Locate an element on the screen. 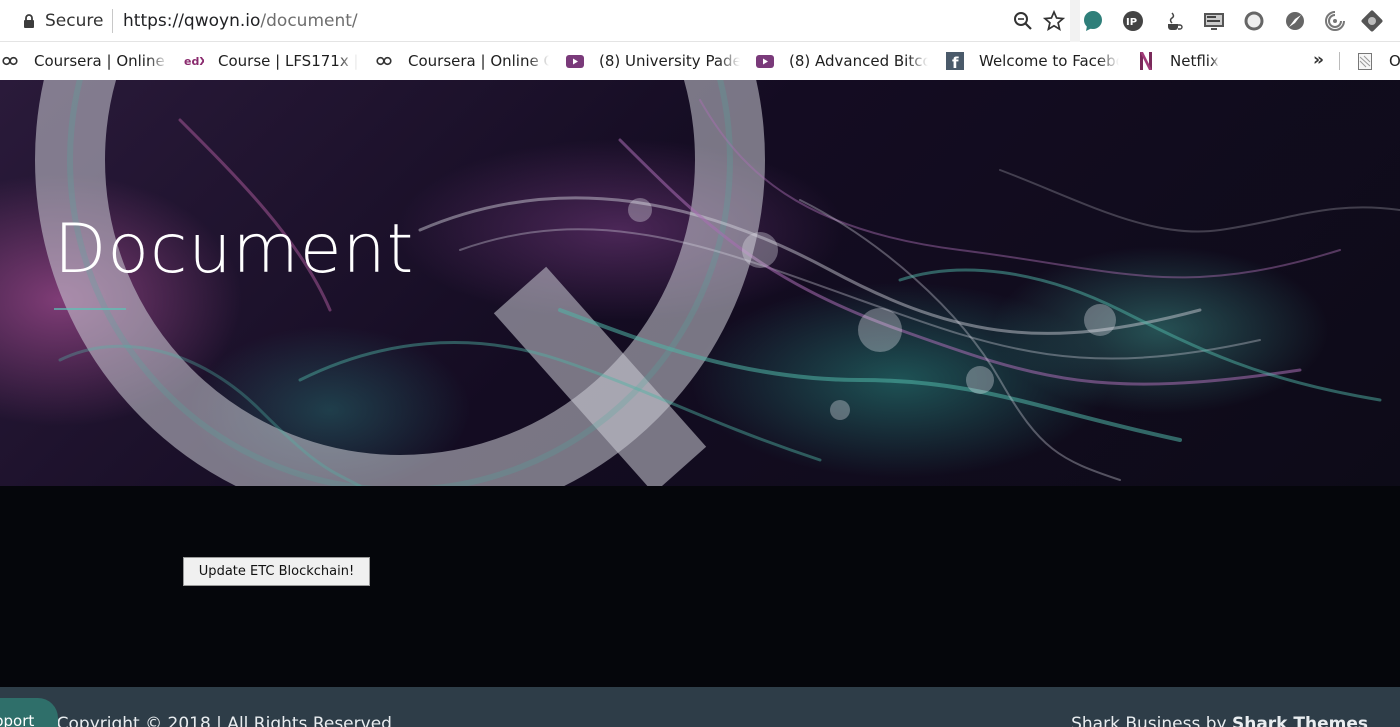  screen-extension-icon is located at coordinates (1214, 21).